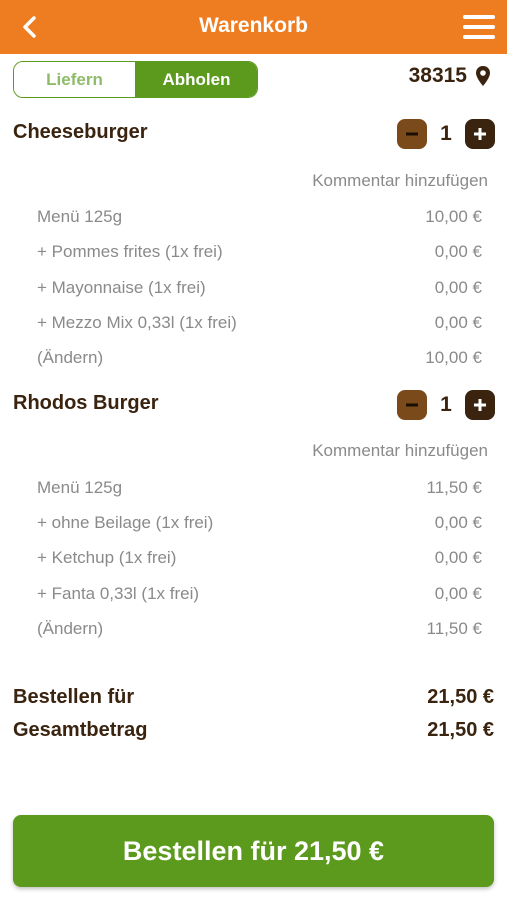 Image resolution: width=507 pixels, height=900 pixels. Describe the element at coordinates (196, 79) in the screenshot. I see `pickup-option: Abholen` at that location.